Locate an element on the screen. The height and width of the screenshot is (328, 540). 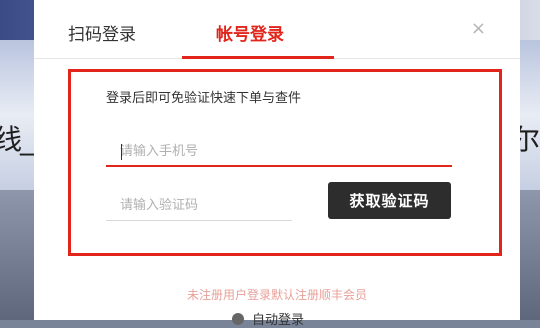
close-icon: × is located at coordinates (478, 28).